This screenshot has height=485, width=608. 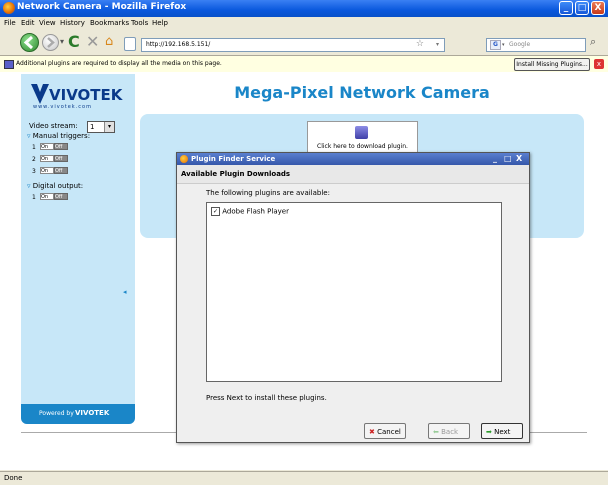 What do you see at coordinates (109, 23) in the screenshot?
I see `menu-bookmarks: Bookmarks` at bounding box center [109, 23].